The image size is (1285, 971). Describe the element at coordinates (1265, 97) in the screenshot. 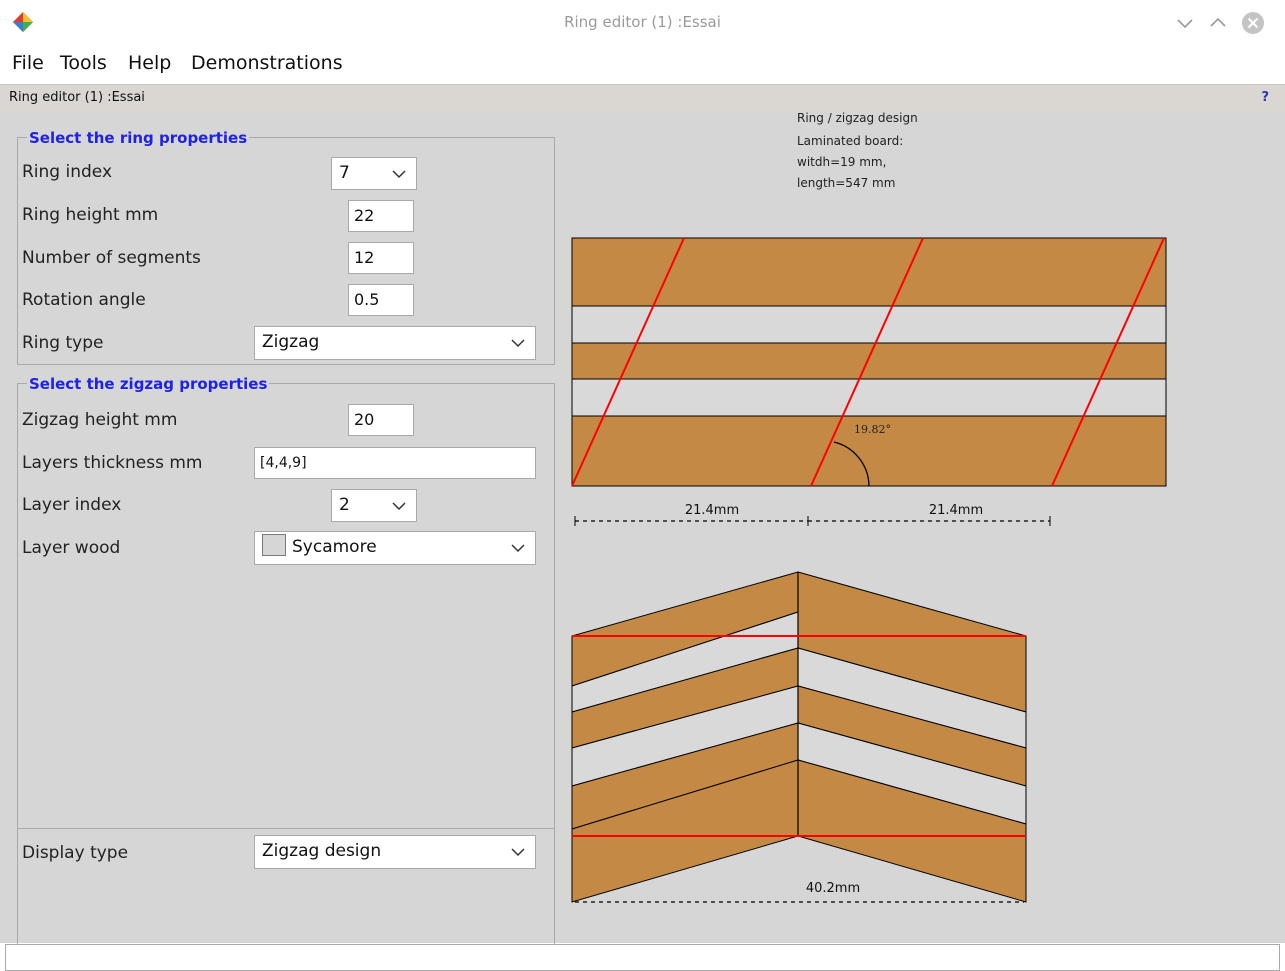

I see `context-help-button: ?` at that location.